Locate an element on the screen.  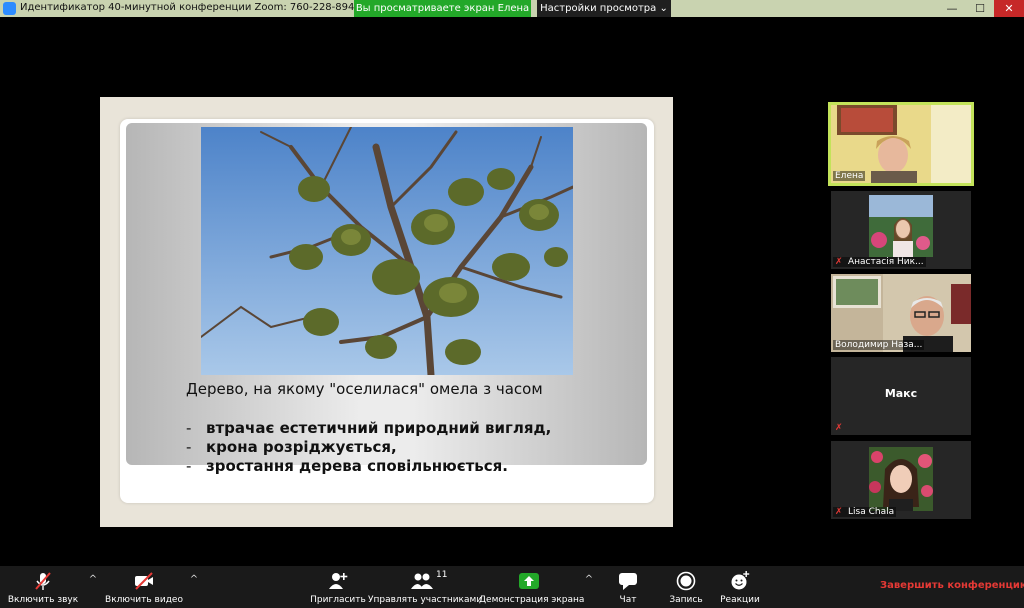
manage-participants-button: Управлять участниками is located at coordinates (425, 587).